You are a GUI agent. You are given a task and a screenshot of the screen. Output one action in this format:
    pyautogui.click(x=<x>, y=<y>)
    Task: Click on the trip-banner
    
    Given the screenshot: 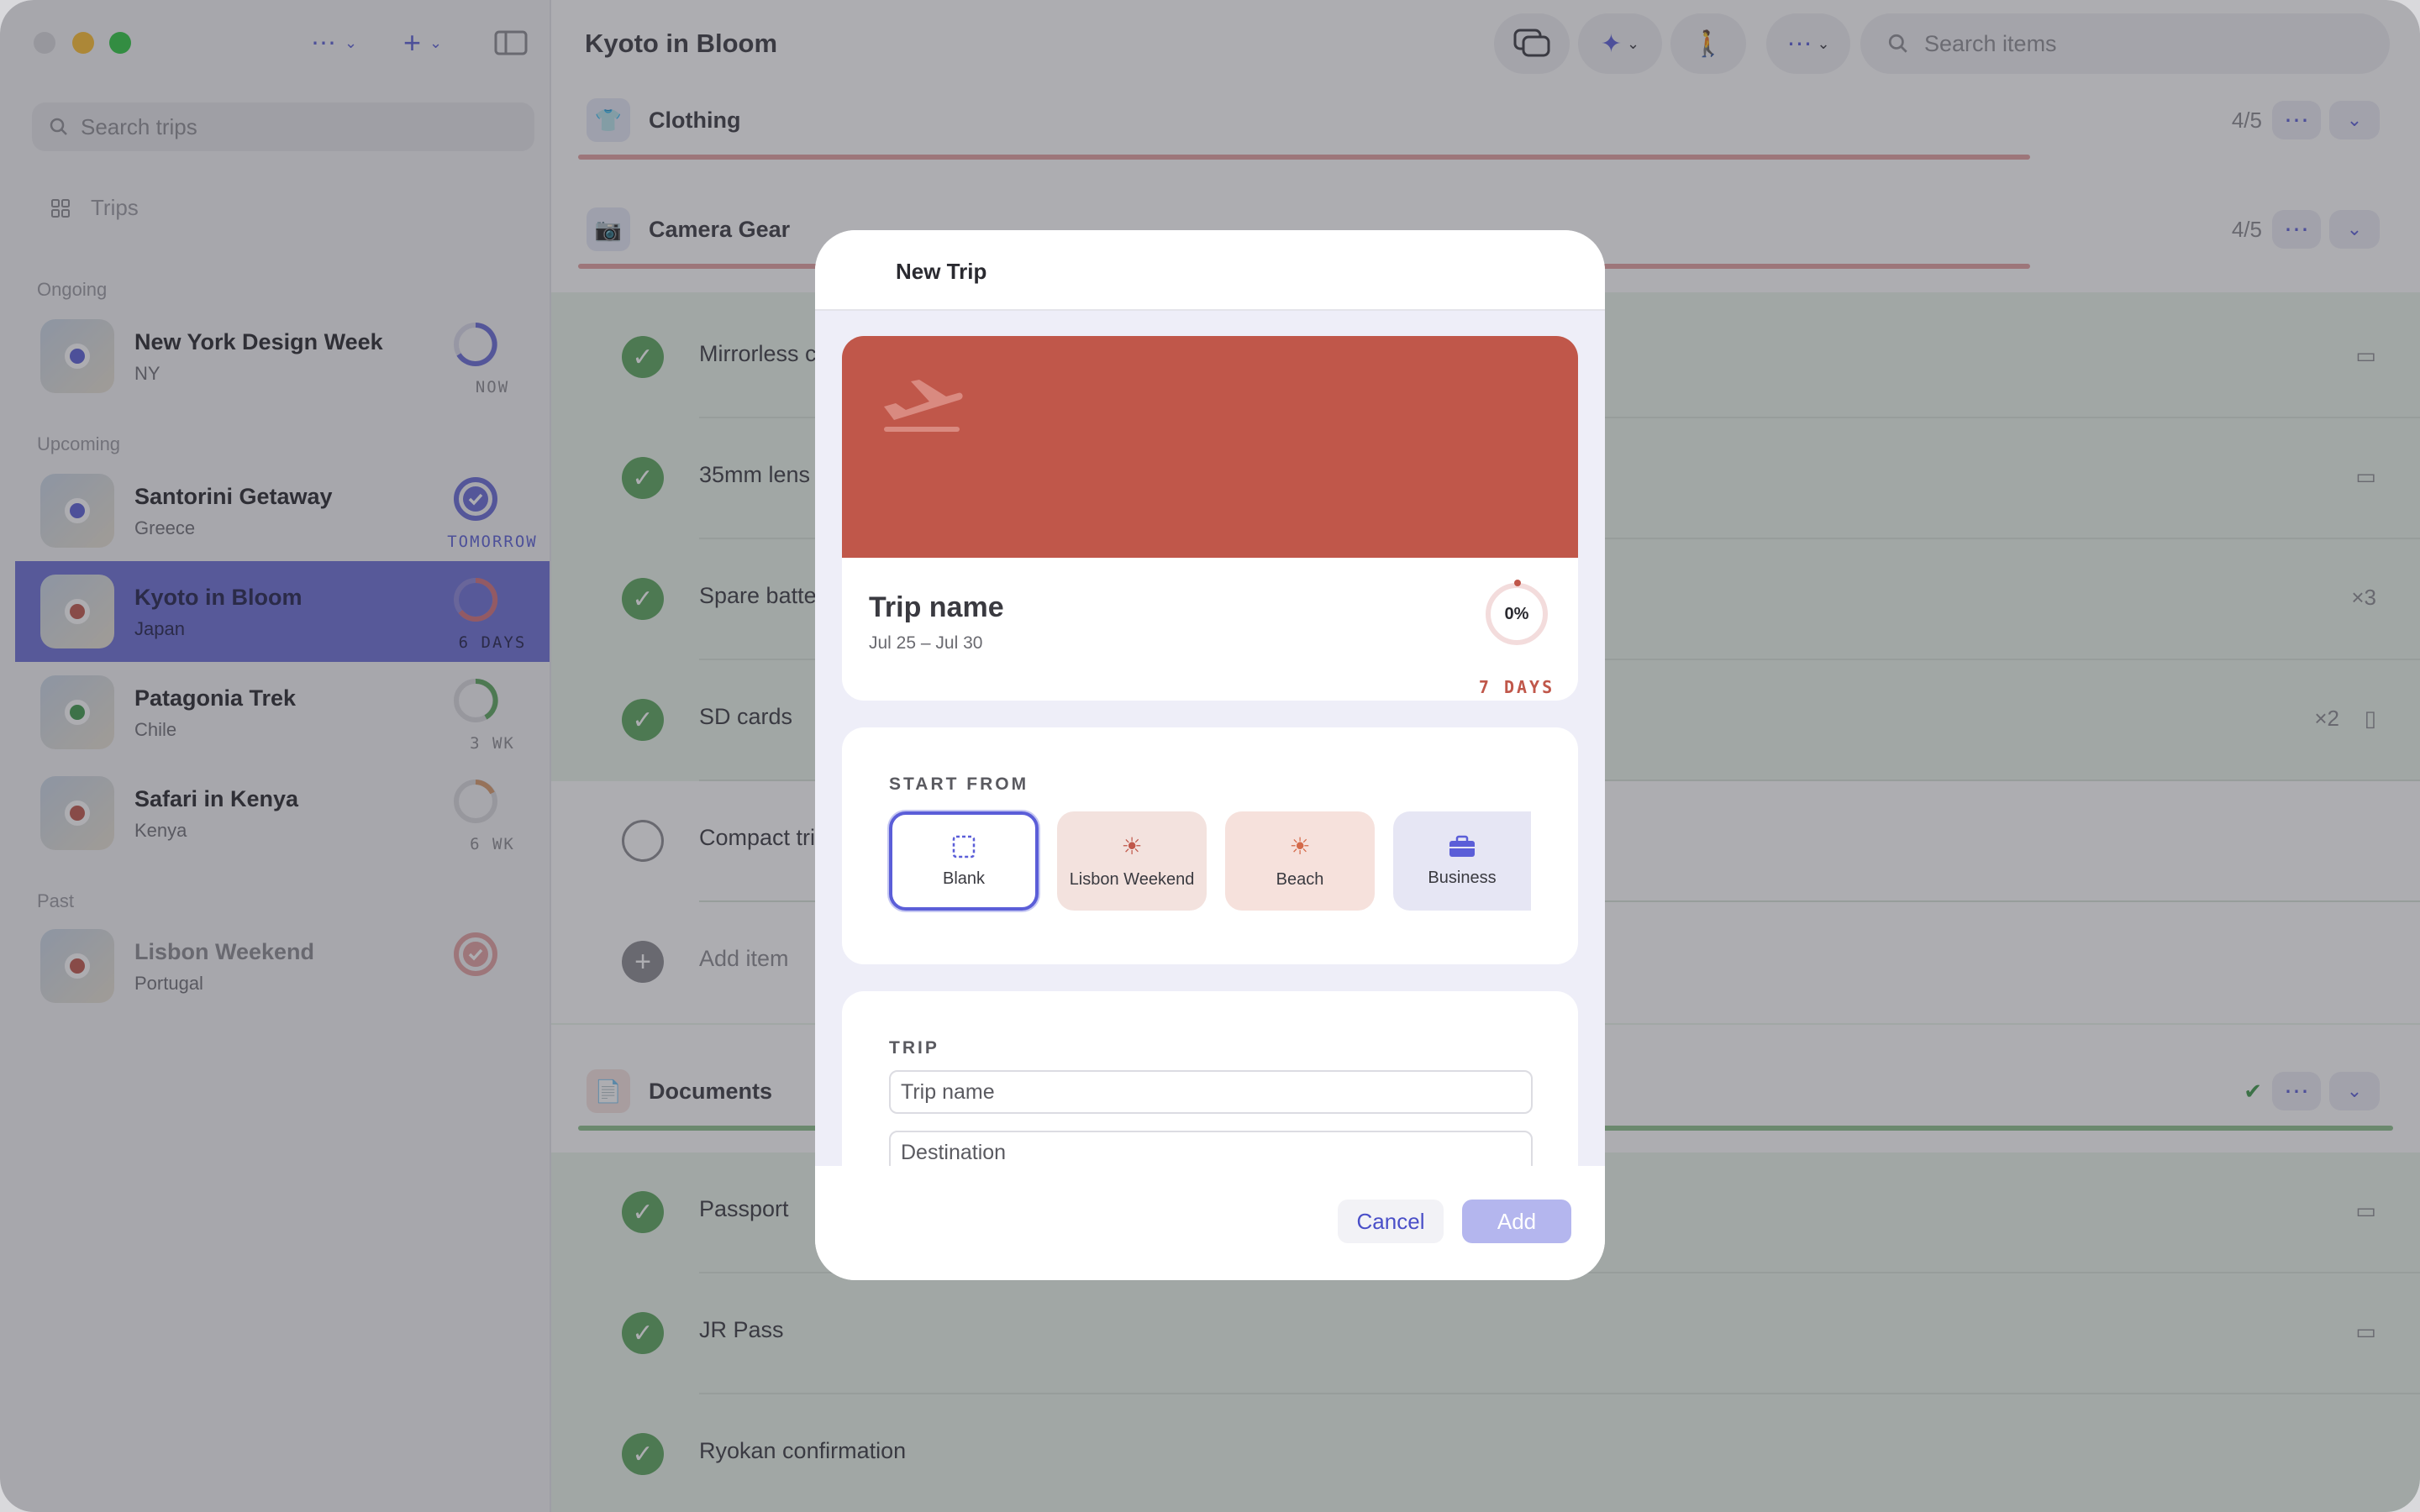 What is the action you would take?
    pyautogui.click(x=1210, y=447)
    